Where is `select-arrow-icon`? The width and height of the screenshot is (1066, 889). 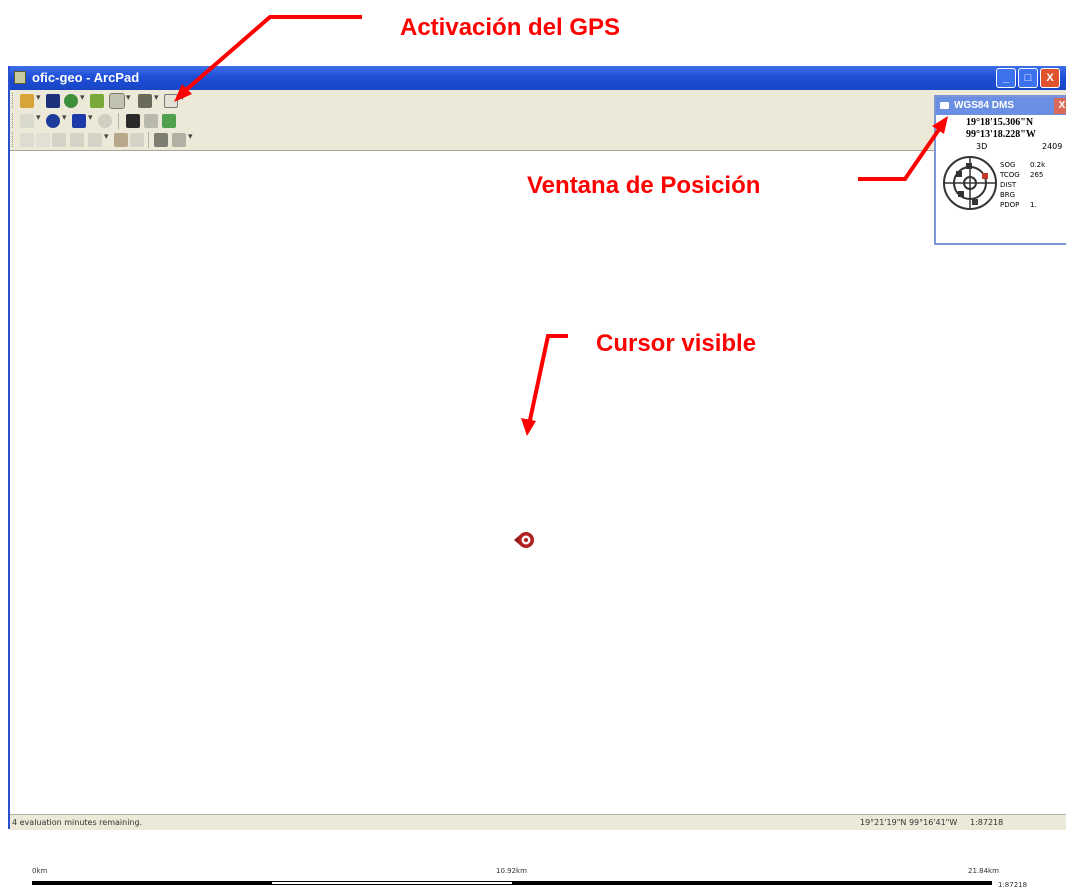 select-arrow-icon is located at coordinates (27, 140).